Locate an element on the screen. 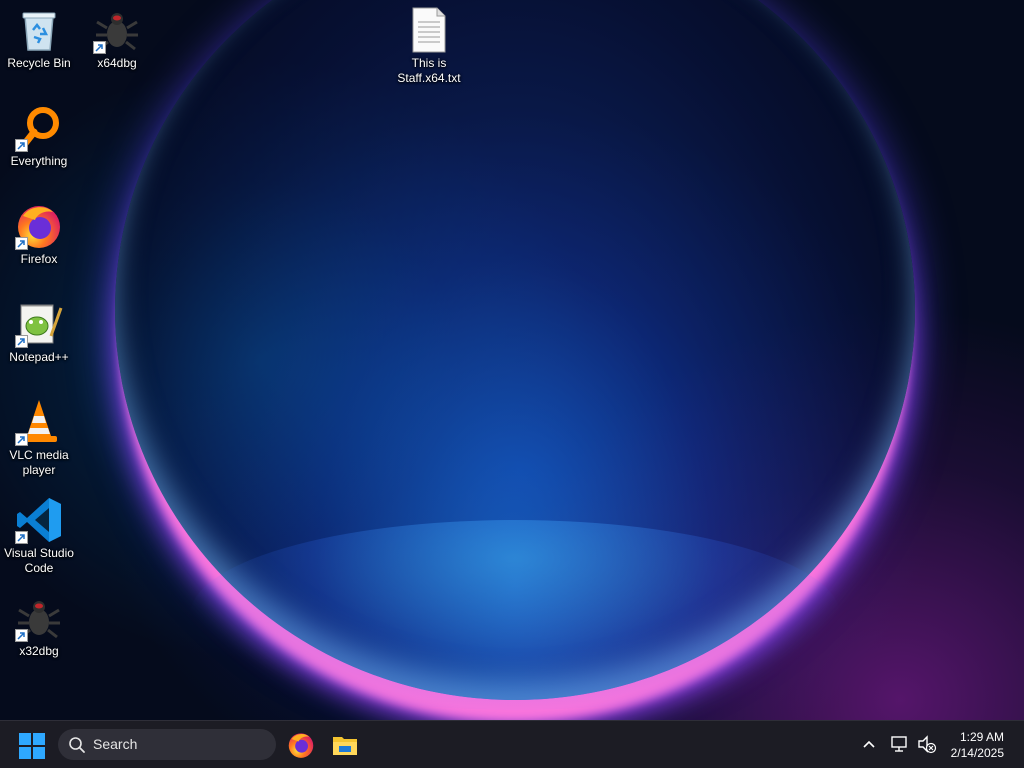 The width and height of the screenshot is (1024, 768). search-placeholder: Search is located at coordinates (115, 744).